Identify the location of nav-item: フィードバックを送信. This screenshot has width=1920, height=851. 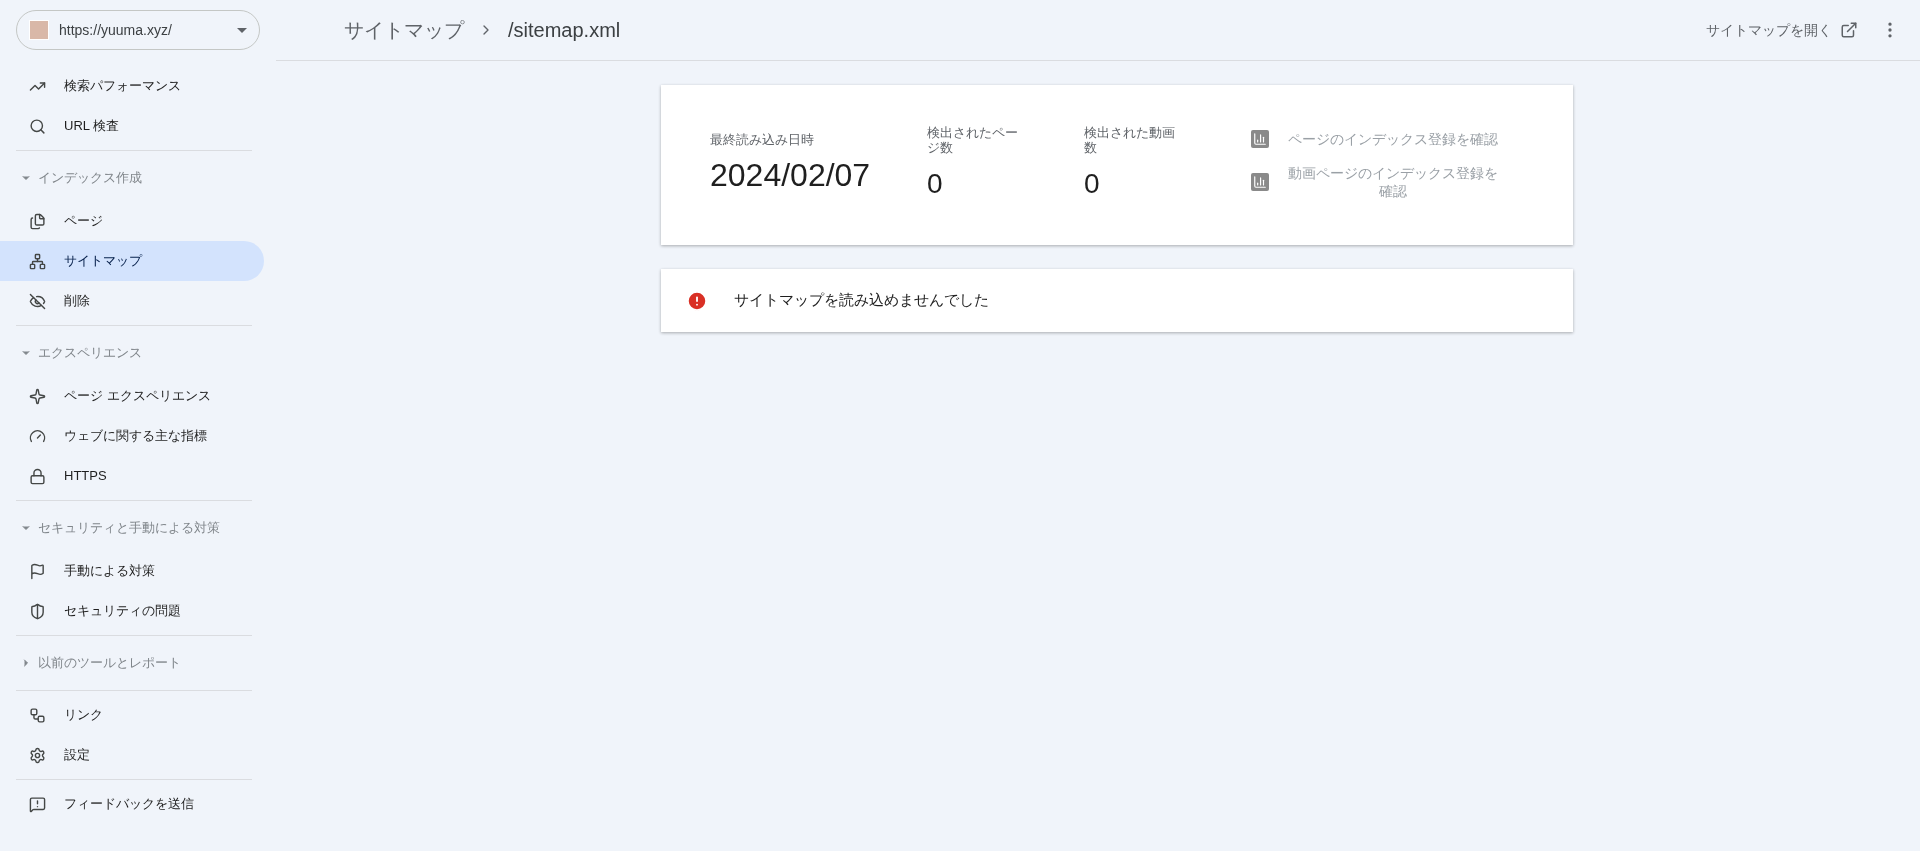
(132, 804).